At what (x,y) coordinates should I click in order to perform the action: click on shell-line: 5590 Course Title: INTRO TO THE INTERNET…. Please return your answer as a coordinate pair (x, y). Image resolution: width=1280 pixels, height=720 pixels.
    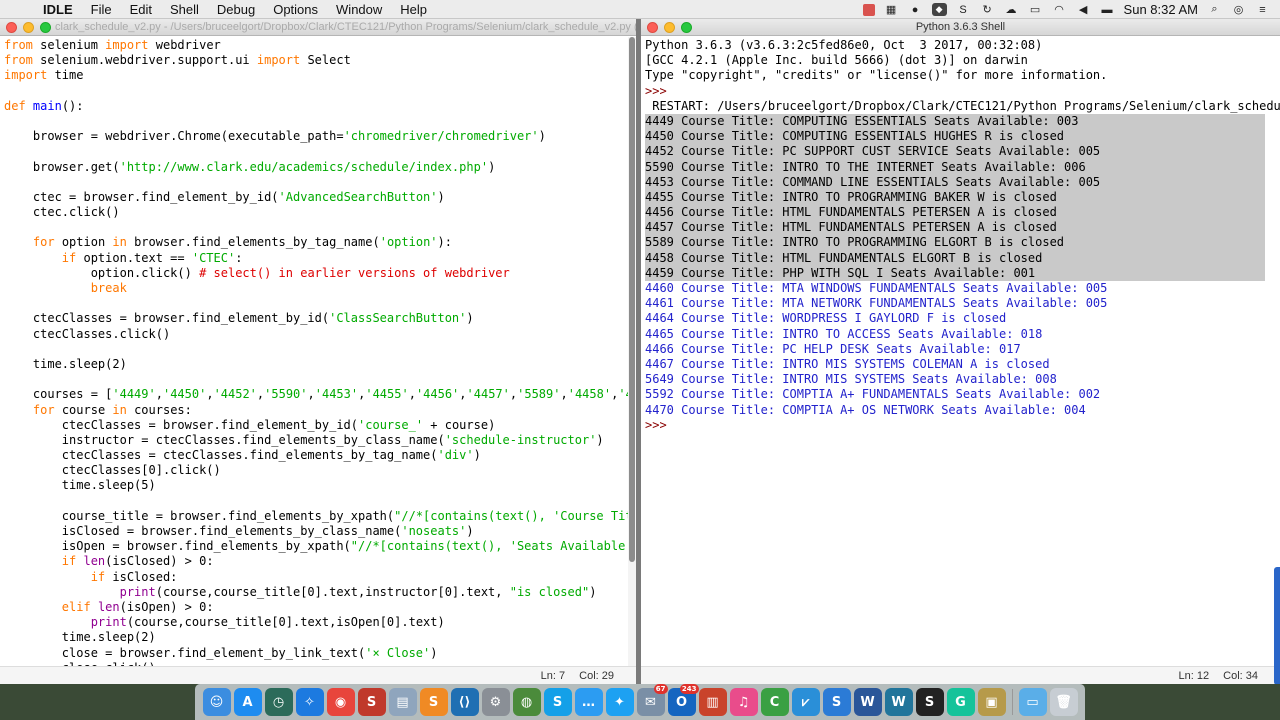
    Looking at the image, I should click on (955, 167).